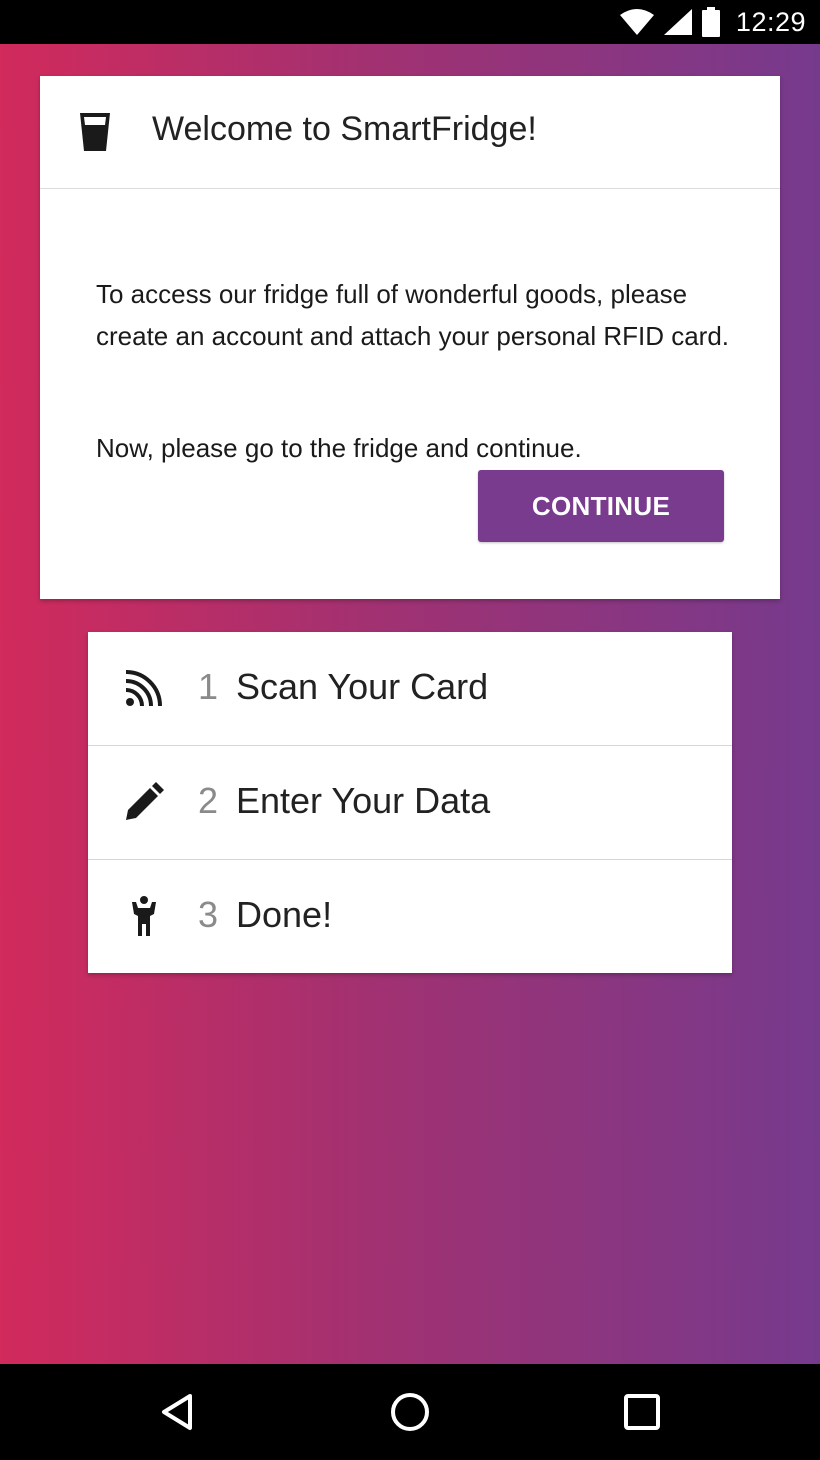 The width and height of the screenshot is (820, 1460). I want to click on signal-icon, so click(677, 22).